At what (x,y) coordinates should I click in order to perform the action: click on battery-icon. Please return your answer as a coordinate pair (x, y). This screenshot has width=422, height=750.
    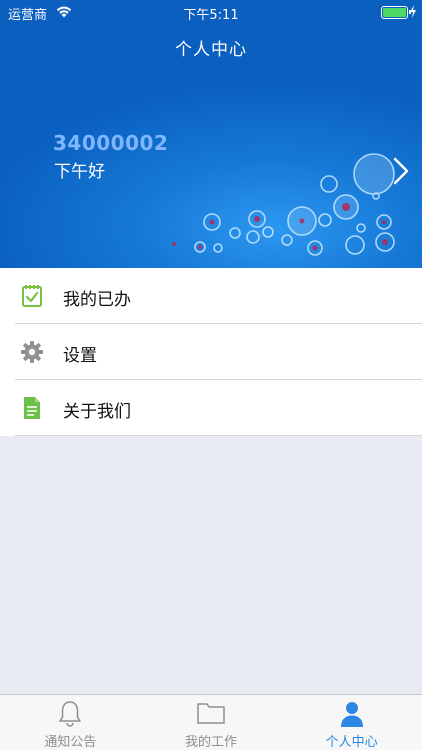
    Looking at the image, I should click on (396, 12).